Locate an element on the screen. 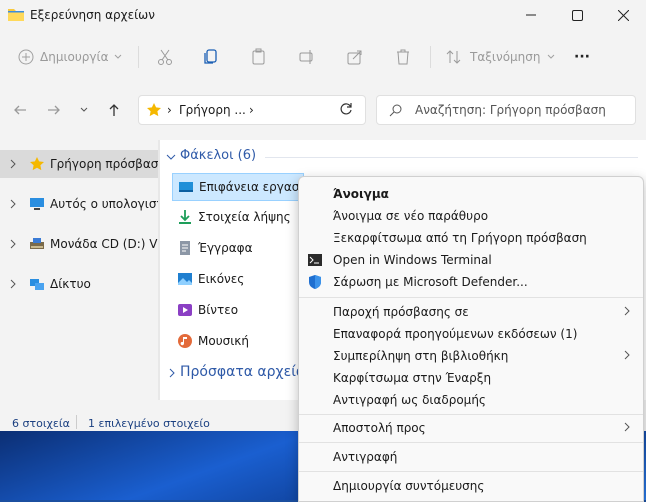 This screenshot has height=502, width=646. music-icon is located at coordinates (185, 341).